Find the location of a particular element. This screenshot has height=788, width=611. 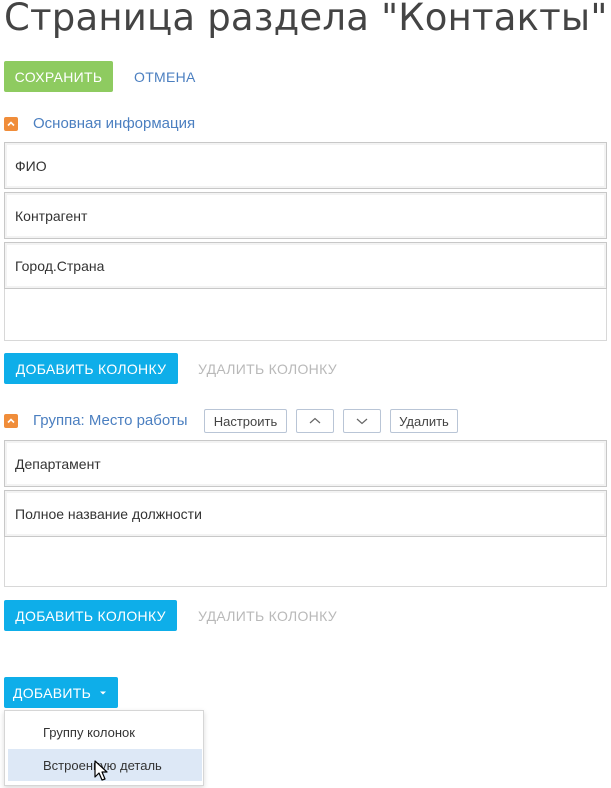

chevron-down-icon is located at coordinates (362, 421).